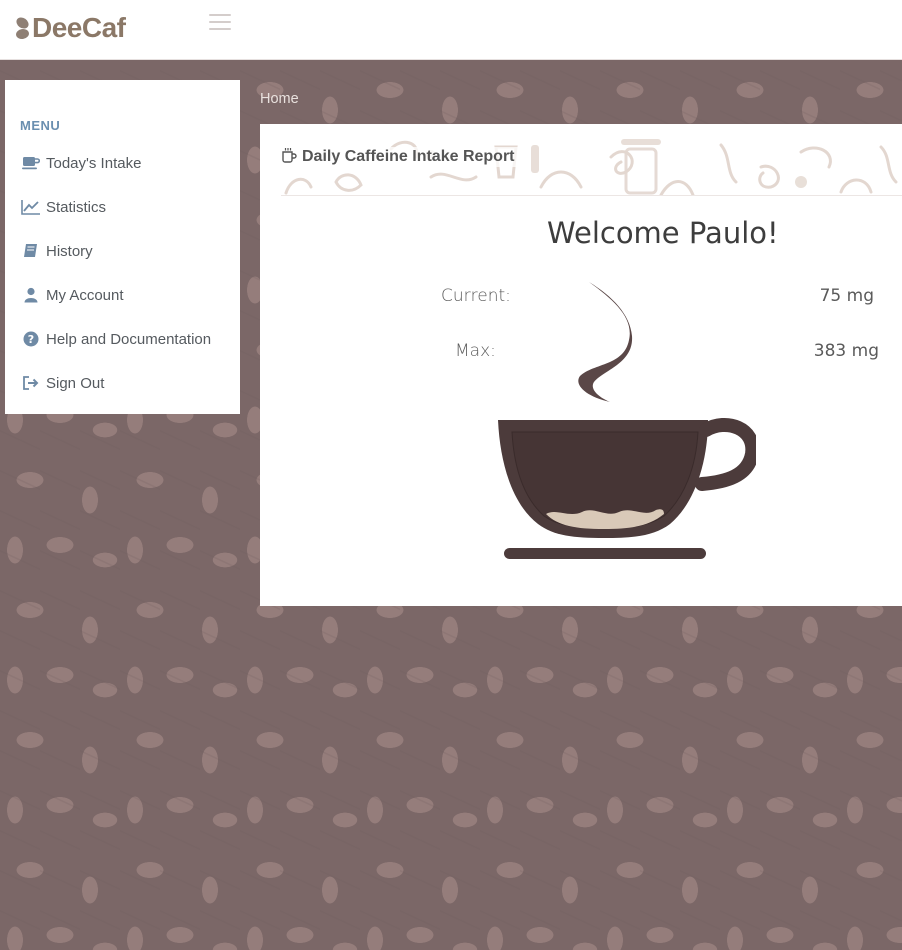 The image size is (902, 950). I want to click on coffee-cup-icon, so click(31, 163).